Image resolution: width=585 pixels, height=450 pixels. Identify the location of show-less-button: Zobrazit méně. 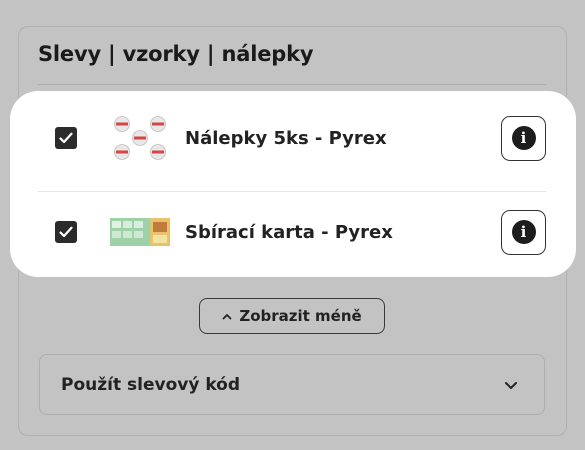
(292, 316).